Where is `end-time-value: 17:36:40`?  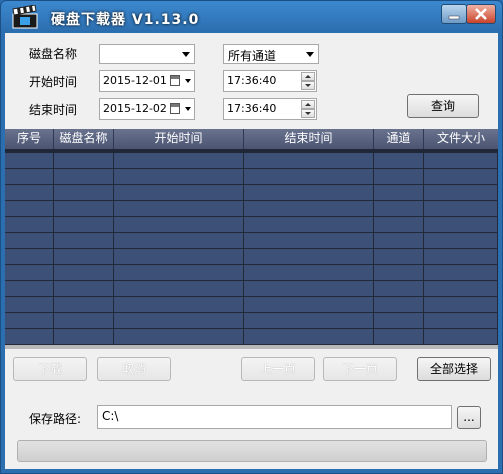 end-time-value: 17:36:40 is located at coordinates (252, 108).